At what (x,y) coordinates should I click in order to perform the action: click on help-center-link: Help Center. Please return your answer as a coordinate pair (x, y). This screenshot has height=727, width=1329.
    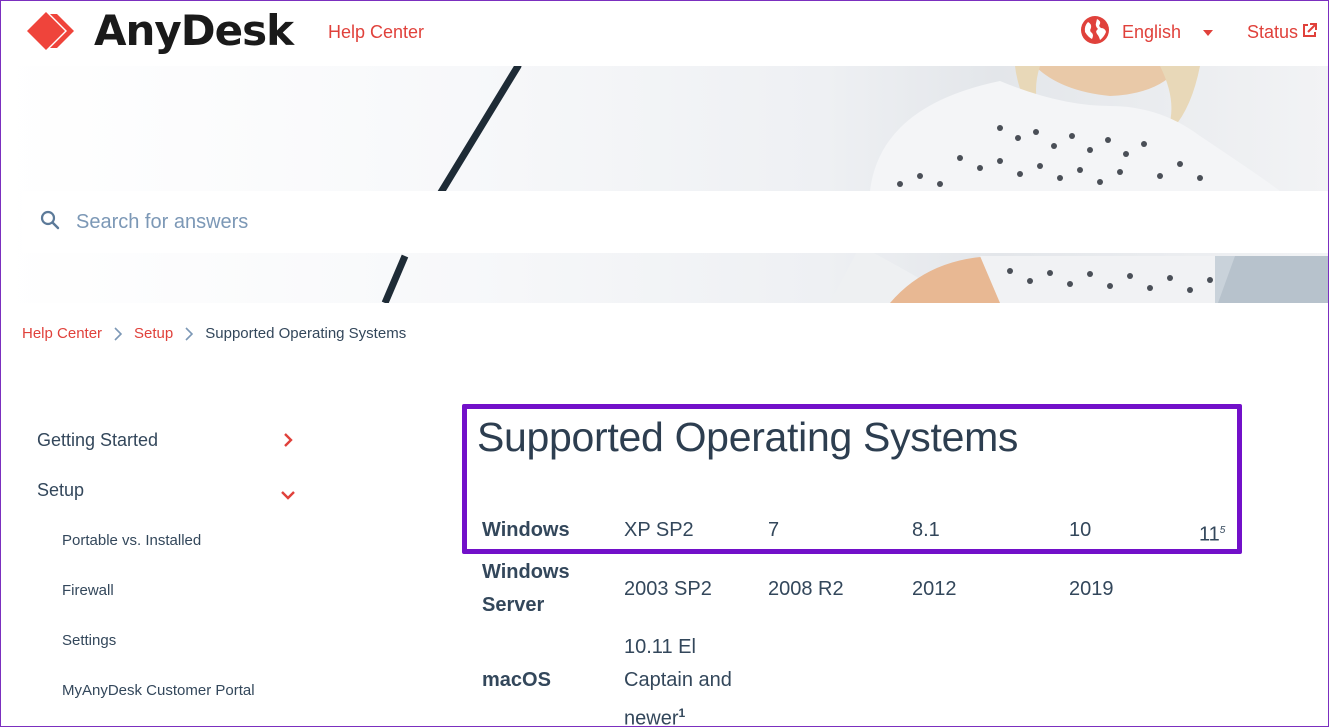
    Looking at the image, I should click on (376, 32).